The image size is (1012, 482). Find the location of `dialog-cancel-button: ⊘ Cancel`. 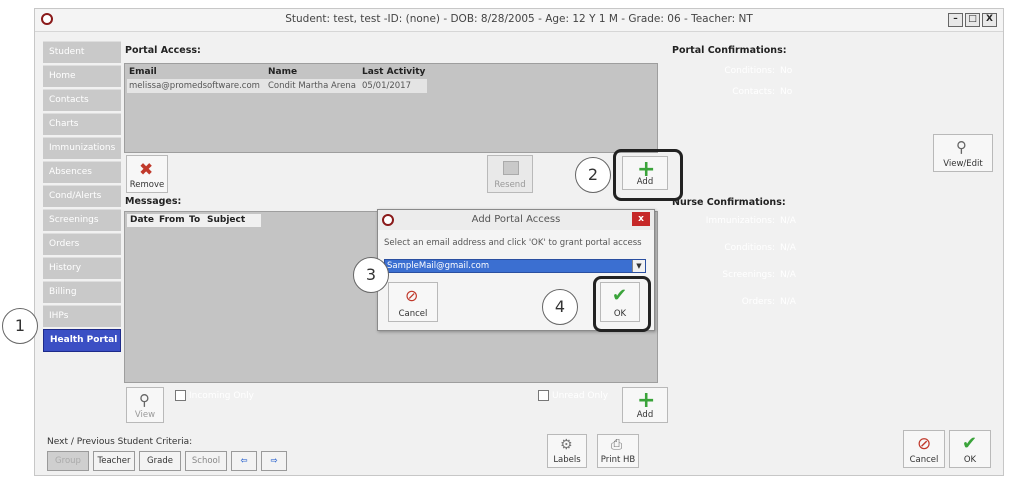

dialog-cancel-button: ⊘ Cancel is located at coordinates (413, 302).